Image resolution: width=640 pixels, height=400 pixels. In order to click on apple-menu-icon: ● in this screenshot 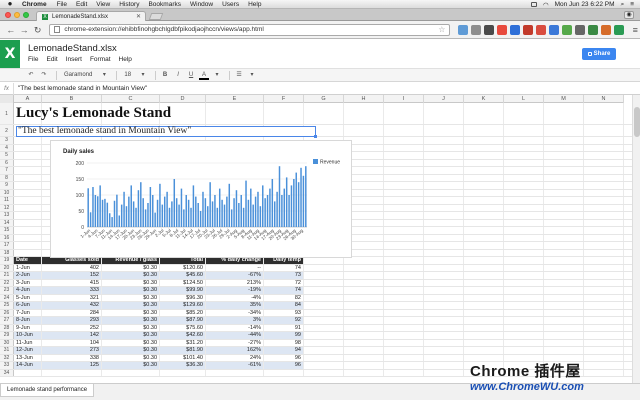, I will do `click(10, 4)`.